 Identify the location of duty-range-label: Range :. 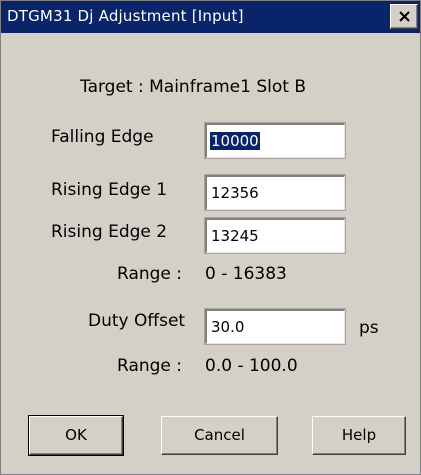
(150, 366).